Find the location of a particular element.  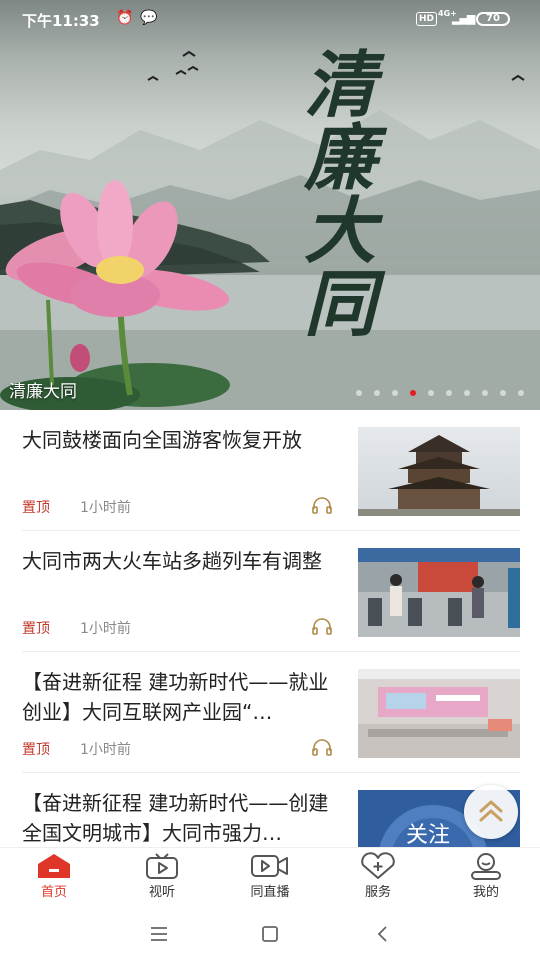

alarm-clock-icon: ⏰ is located at coordinates (125, 18).